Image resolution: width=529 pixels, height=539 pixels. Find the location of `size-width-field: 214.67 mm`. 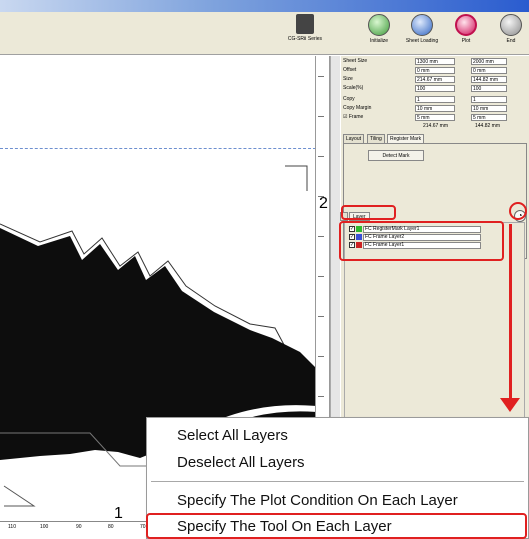

size-width-field: 214.67 mm is located at coordinates (435, 79).